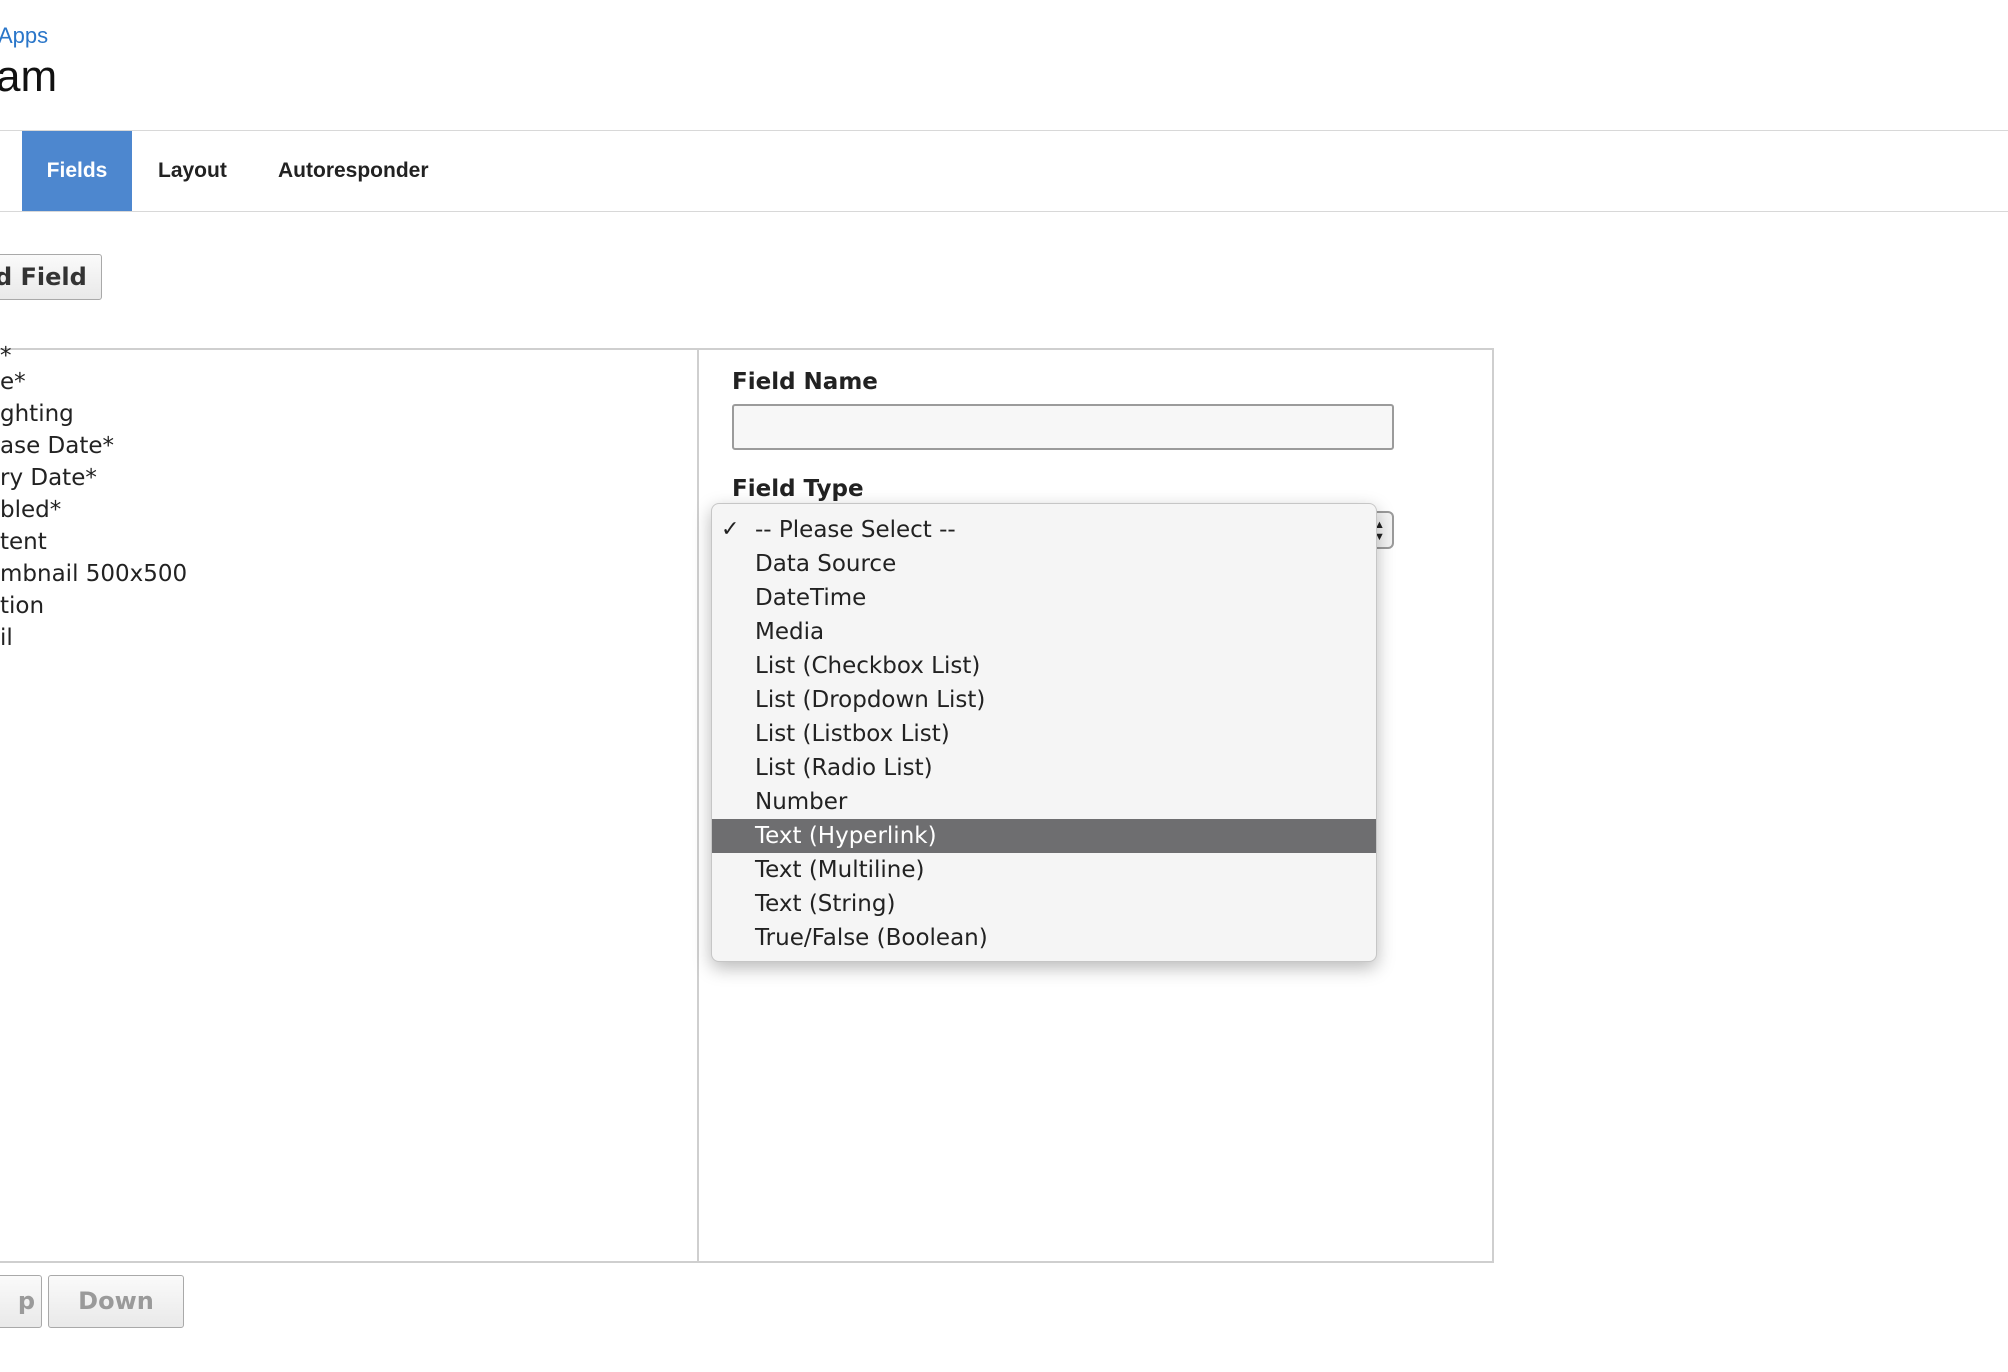  What do you see at coordinates (805, 382) in the screenshot?
I see `field-name-label: Field Name` at bounding box center [805, 382].